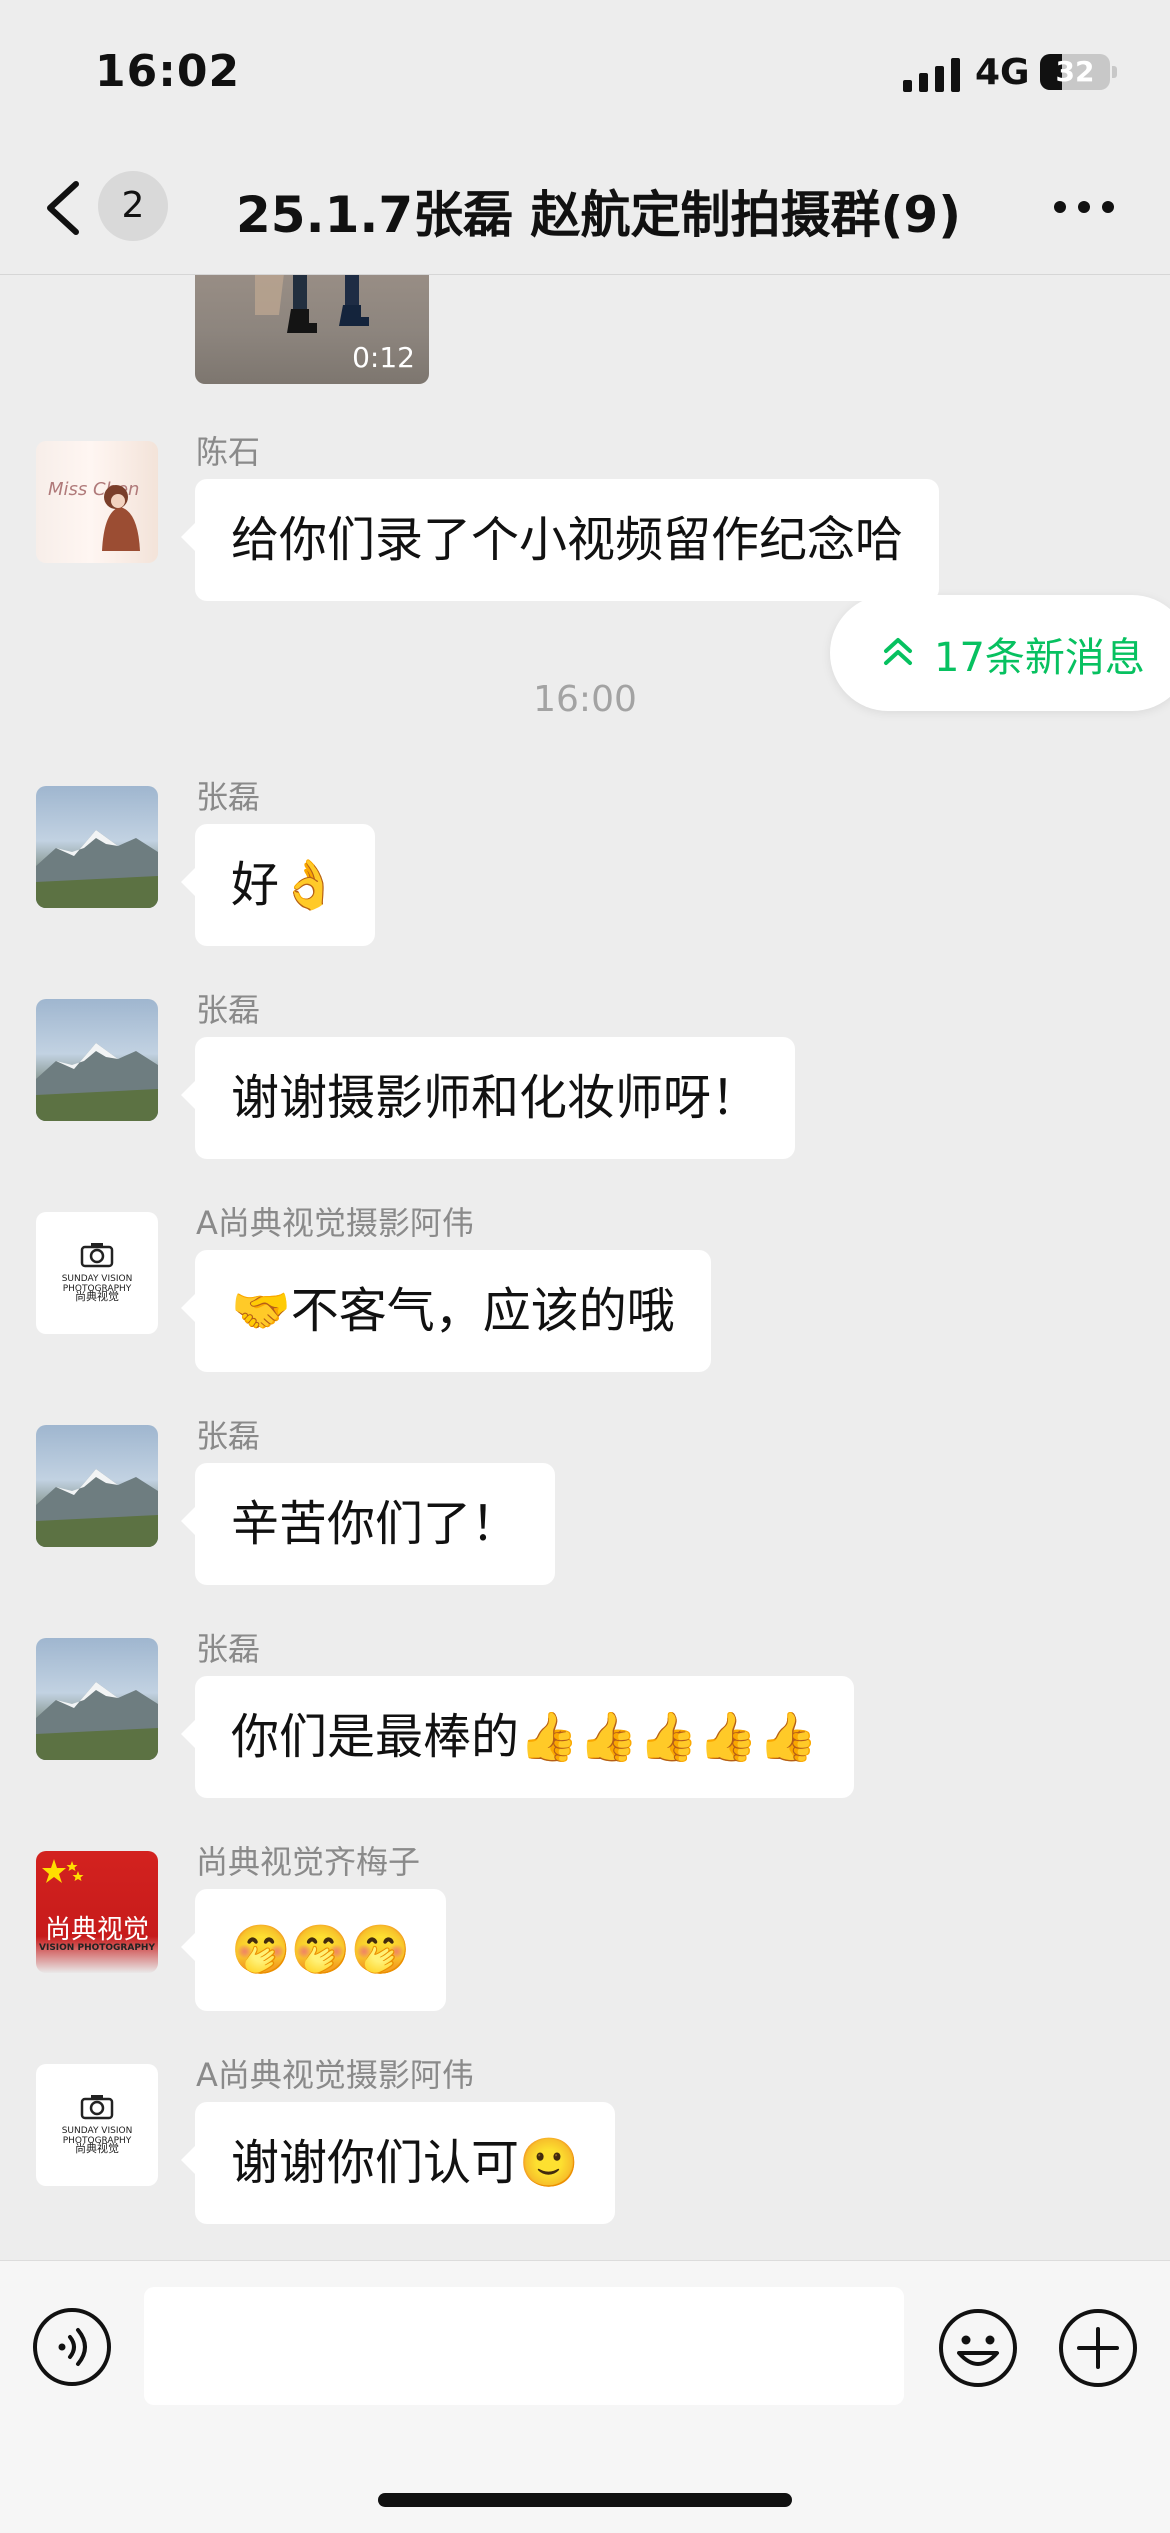 Image resolution: width=1170 pixels, height=2533 pixels. I want to click on message-input, so click(524, 2346).